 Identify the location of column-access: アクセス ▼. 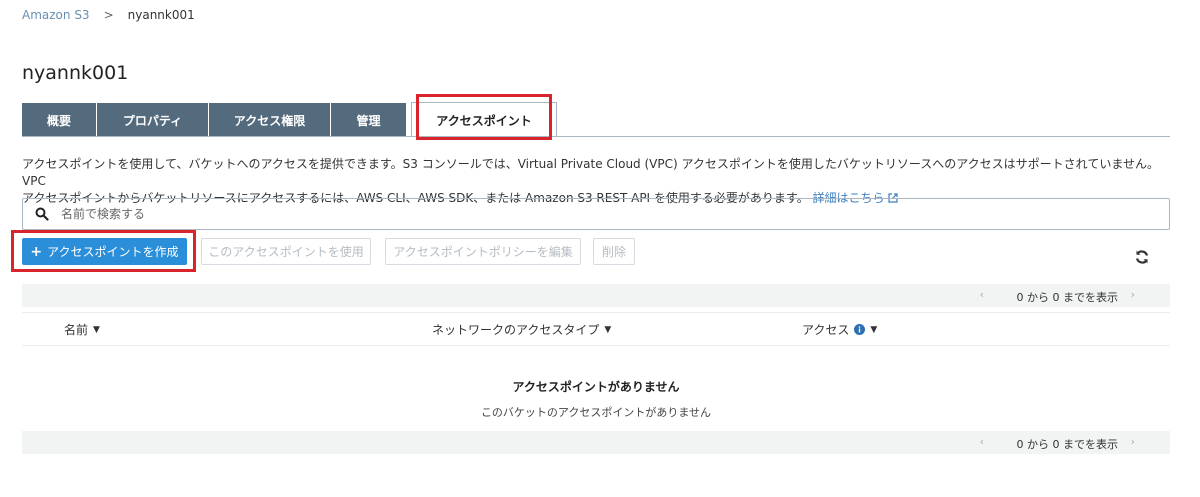
(839, 329).